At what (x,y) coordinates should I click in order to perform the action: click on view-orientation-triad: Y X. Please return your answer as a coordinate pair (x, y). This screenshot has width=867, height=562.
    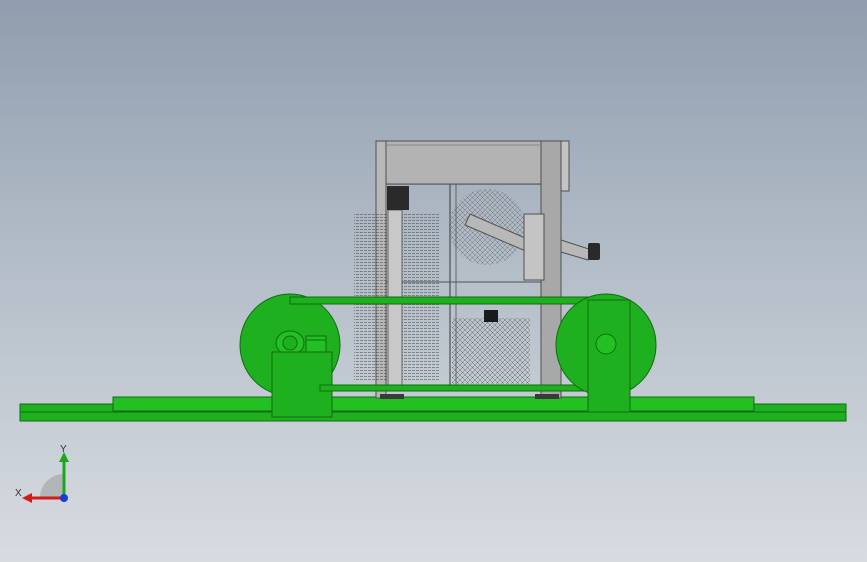
    Looking at the image, I should click on (47, 475).